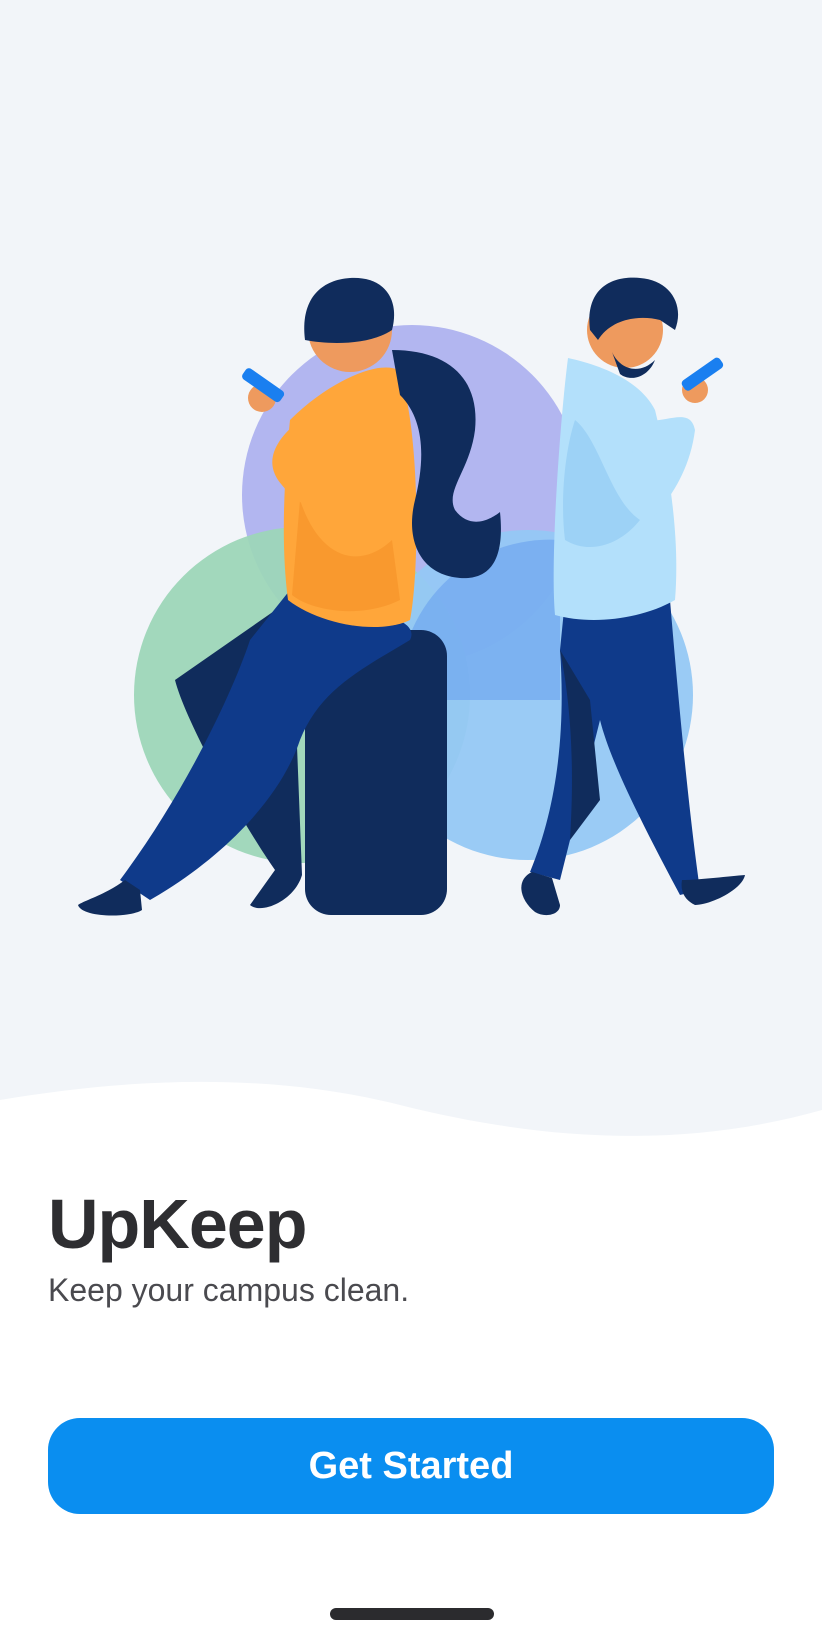  What do you see at coordinates (229, 1290) in the screenshot?
I see `app-tagline: Keep your campus clean.` at bounding box center [229, 1290].